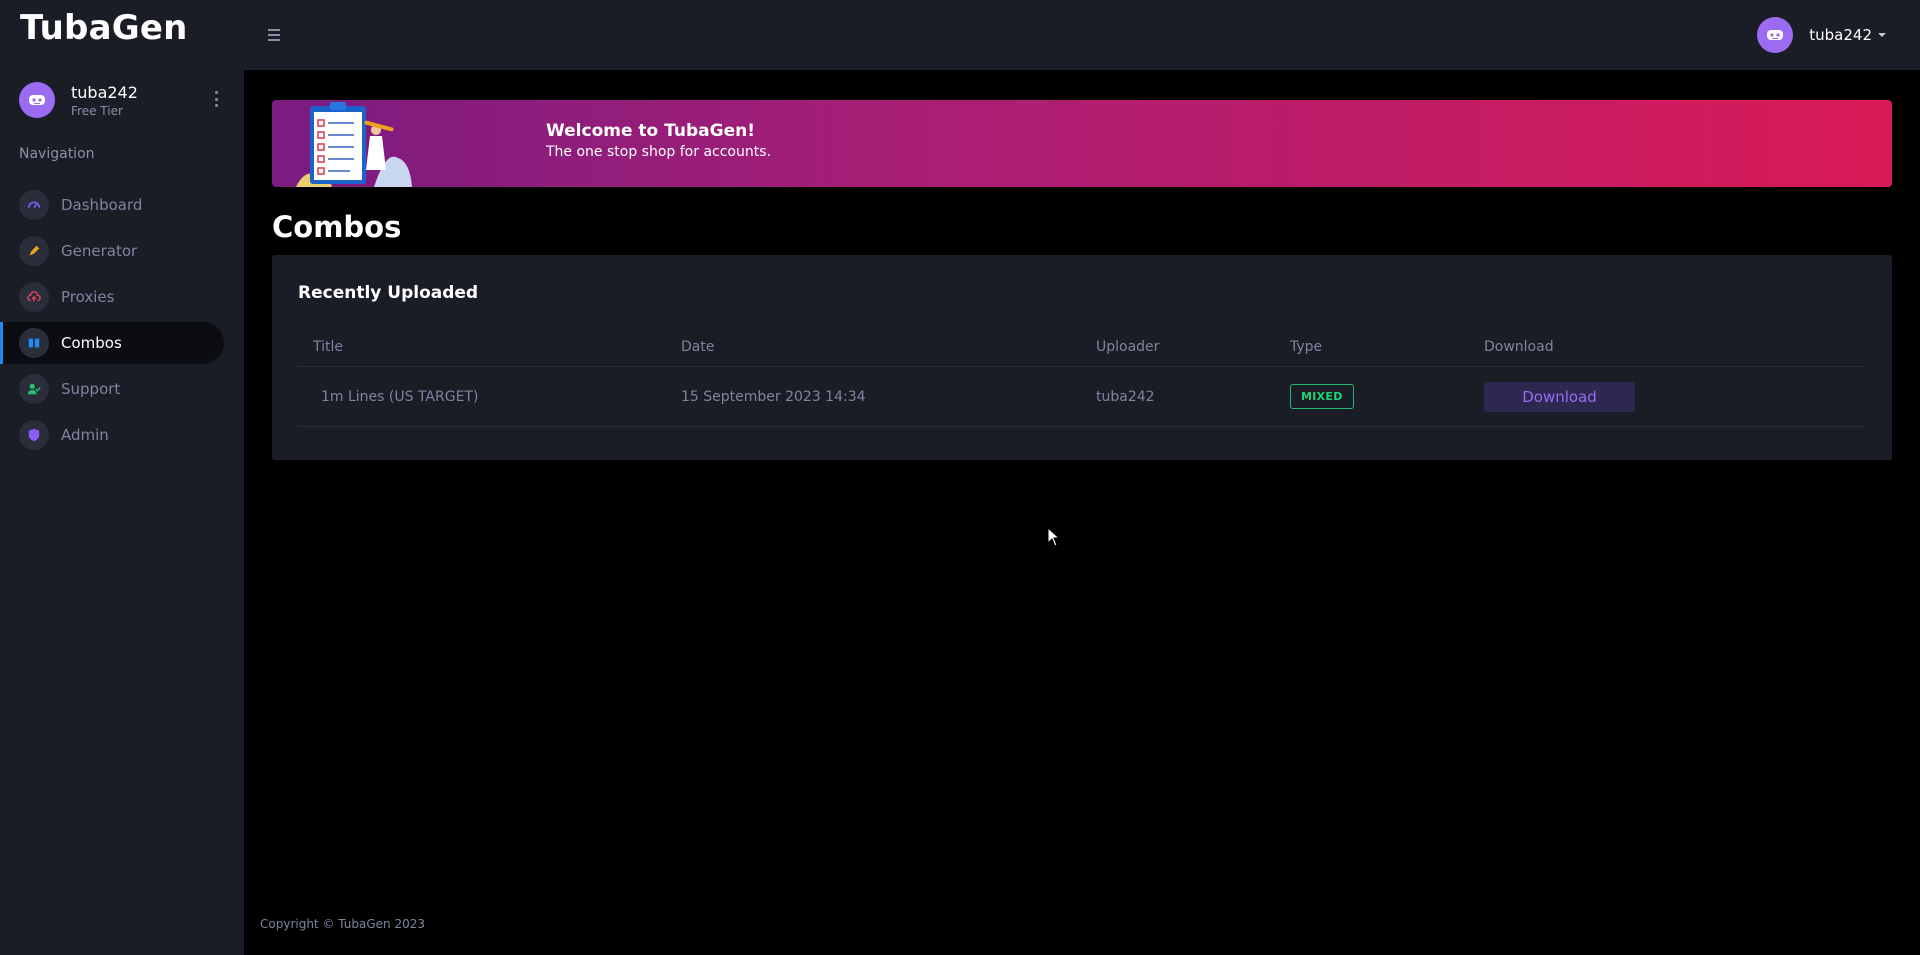 The height and width of the screenshot is (955, 1920). Describe the element at coordinates (277, 34) in the screenshot. I see `menu-toggle-icon` at that location.